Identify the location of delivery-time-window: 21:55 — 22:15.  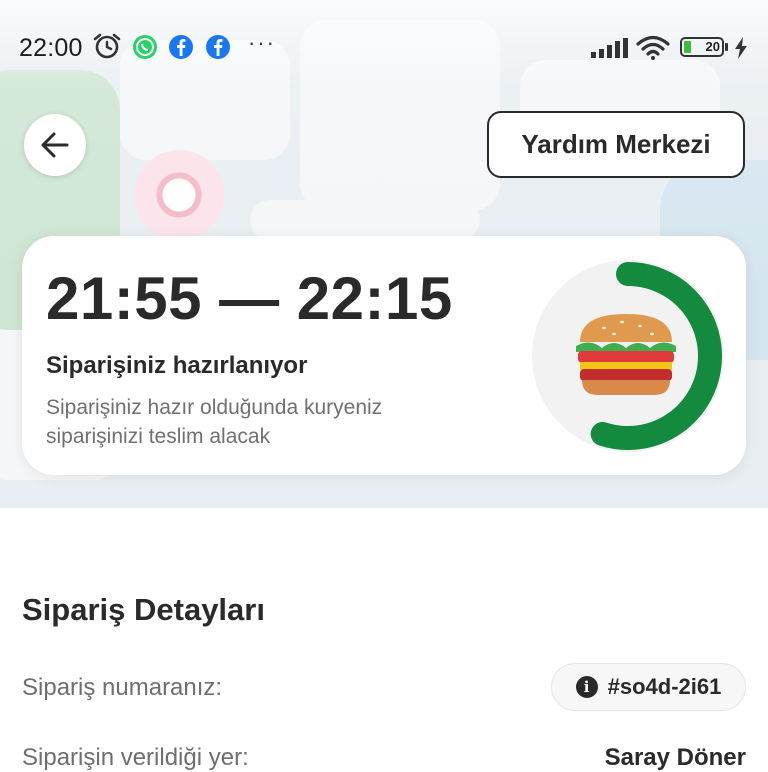
(249, 298).